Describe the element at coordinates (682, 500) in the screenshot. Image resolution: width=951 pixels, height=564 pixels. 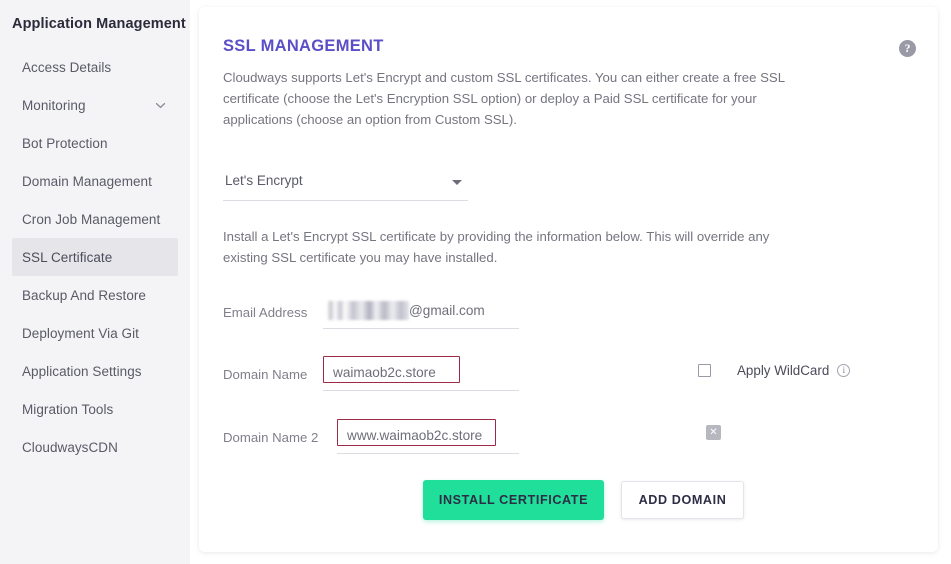
I see `add-domain-button: ADD DOMAIN` at that location.